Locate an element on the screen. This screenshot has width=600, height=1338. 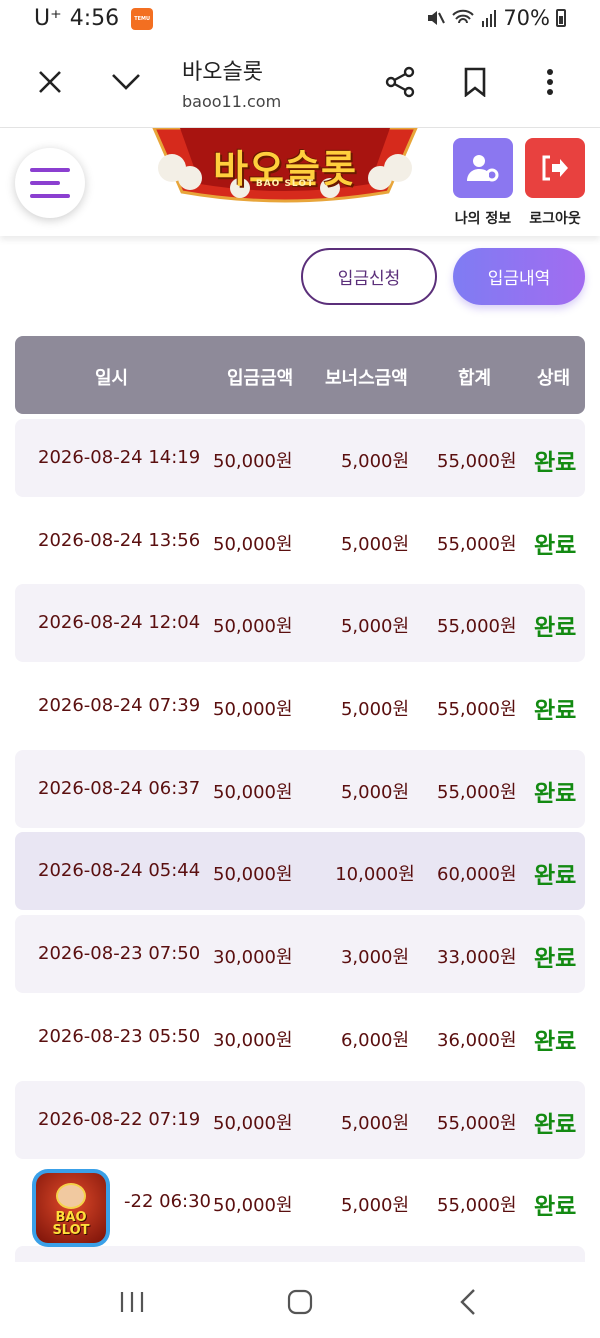
deposit-request-button: 입금신청 is located at coordinates (369, 276).